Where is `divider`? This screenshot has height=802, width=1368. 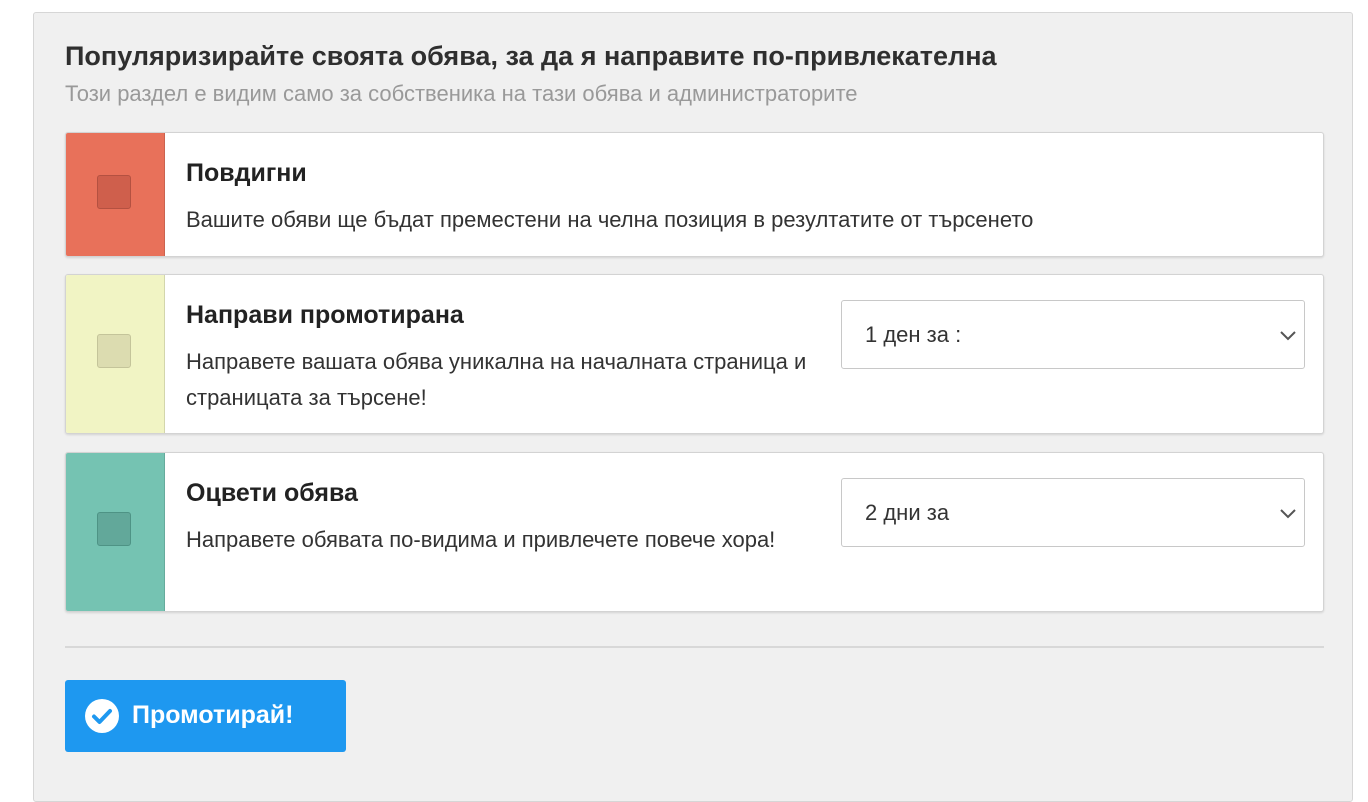 divider is located at coordinates (694, 647).